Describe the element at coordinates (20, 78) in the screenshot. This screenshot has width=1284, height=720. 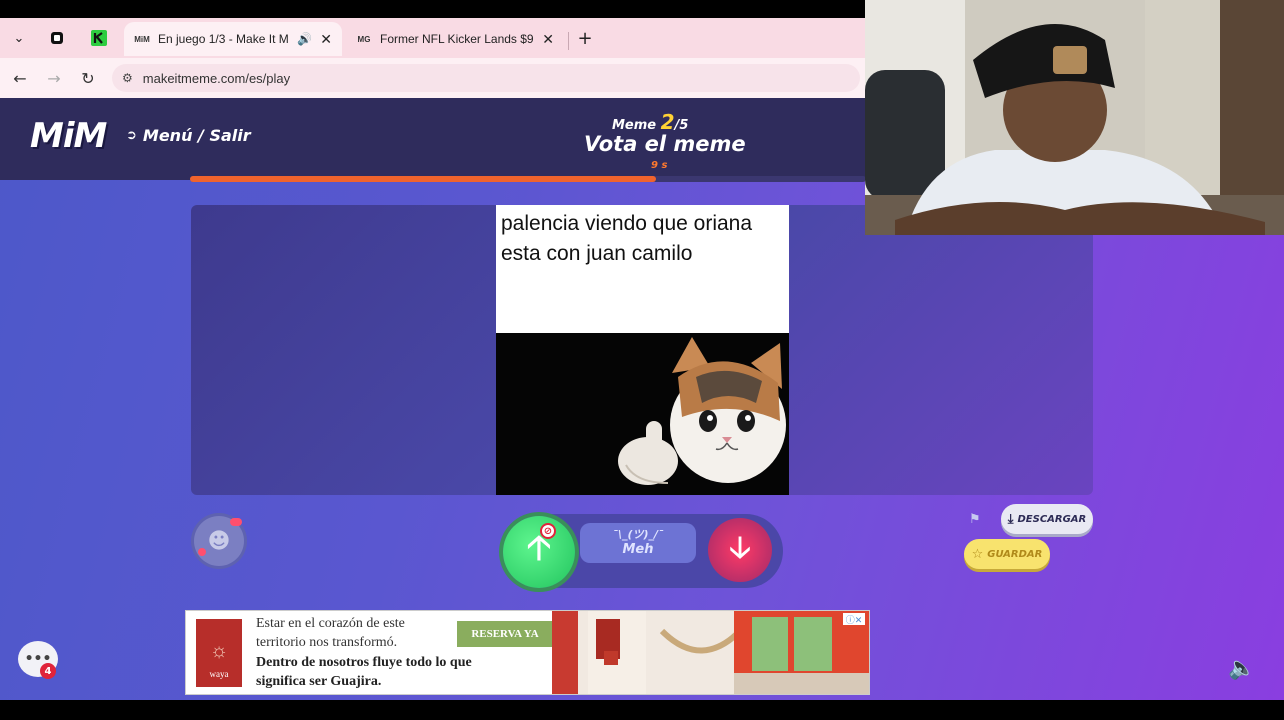
I see `back-icon: ←` at that location.